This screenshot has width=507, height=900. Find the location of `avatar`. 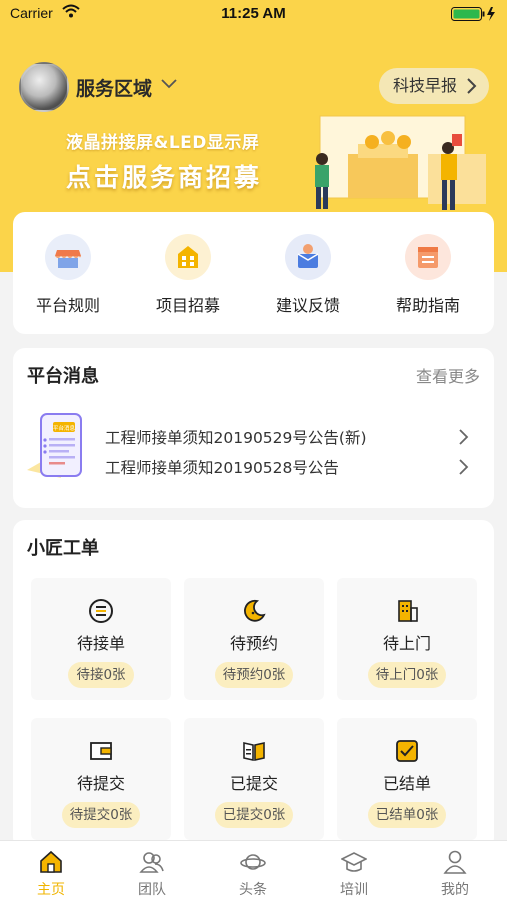

avatar is located at coordinates (44, 87).